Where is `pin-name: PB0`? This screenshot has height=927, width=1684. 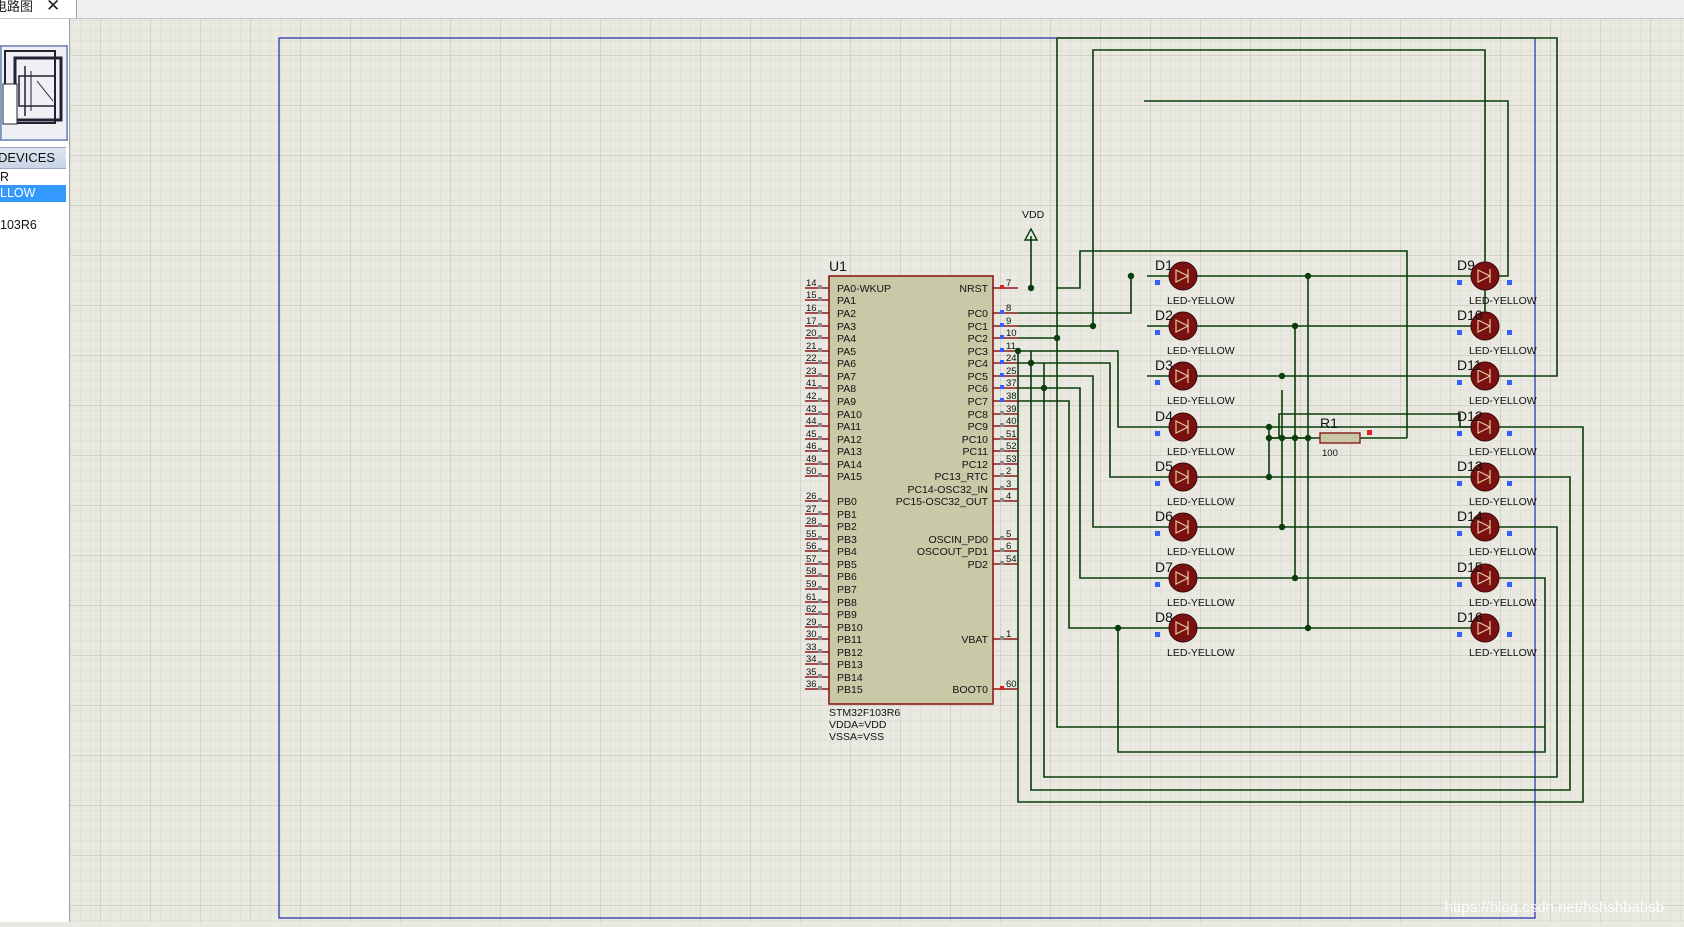
pin-name: PB0 is located at coordinates (847, 502).